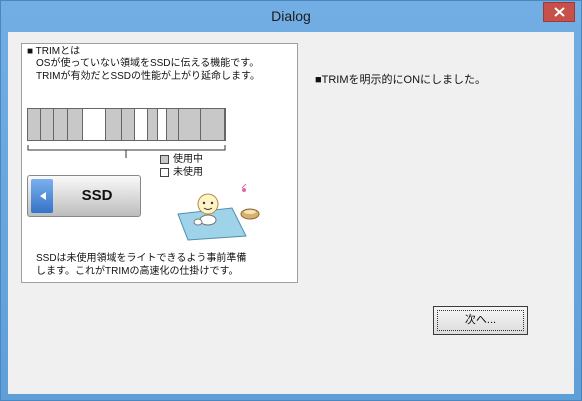 This screenshot has width=582, height=401. I want to click on legend-used-label: 使用中, so click(188, 159).